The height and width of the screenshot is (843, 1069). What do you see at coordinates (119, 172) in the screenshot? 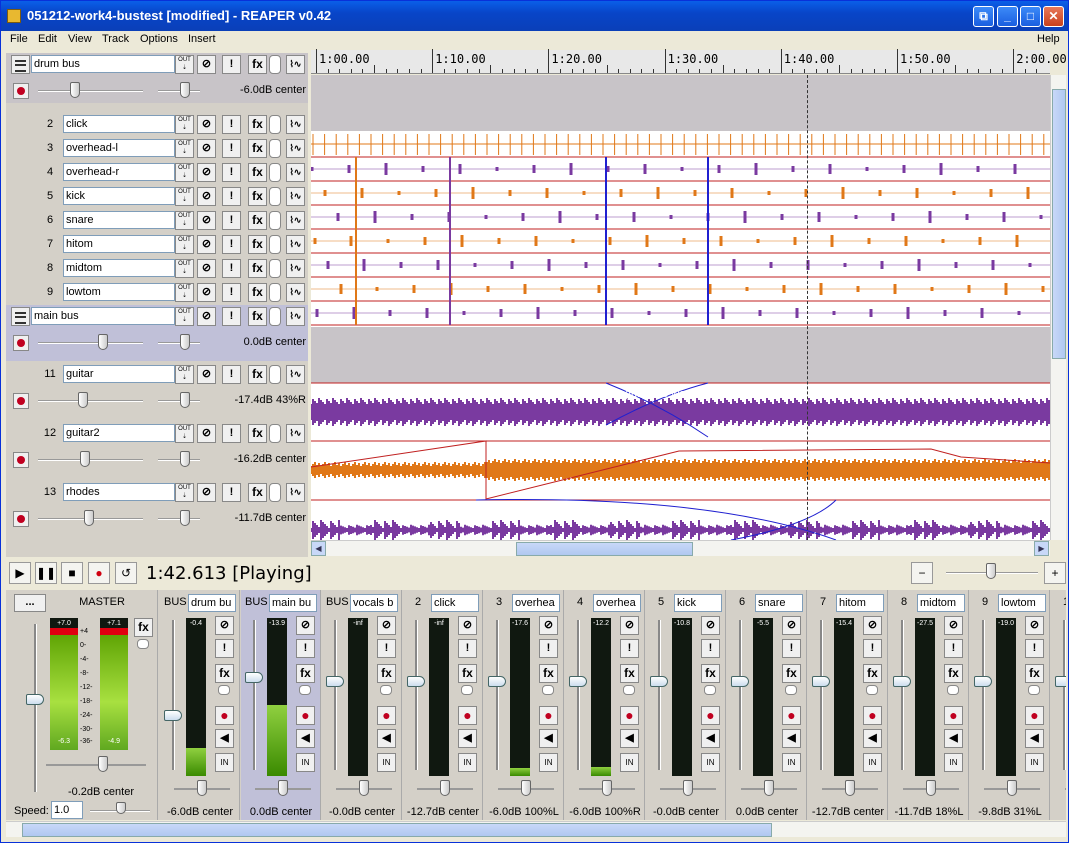
I see `track-name-field: overhead-r` at bounding box center [119, 172].